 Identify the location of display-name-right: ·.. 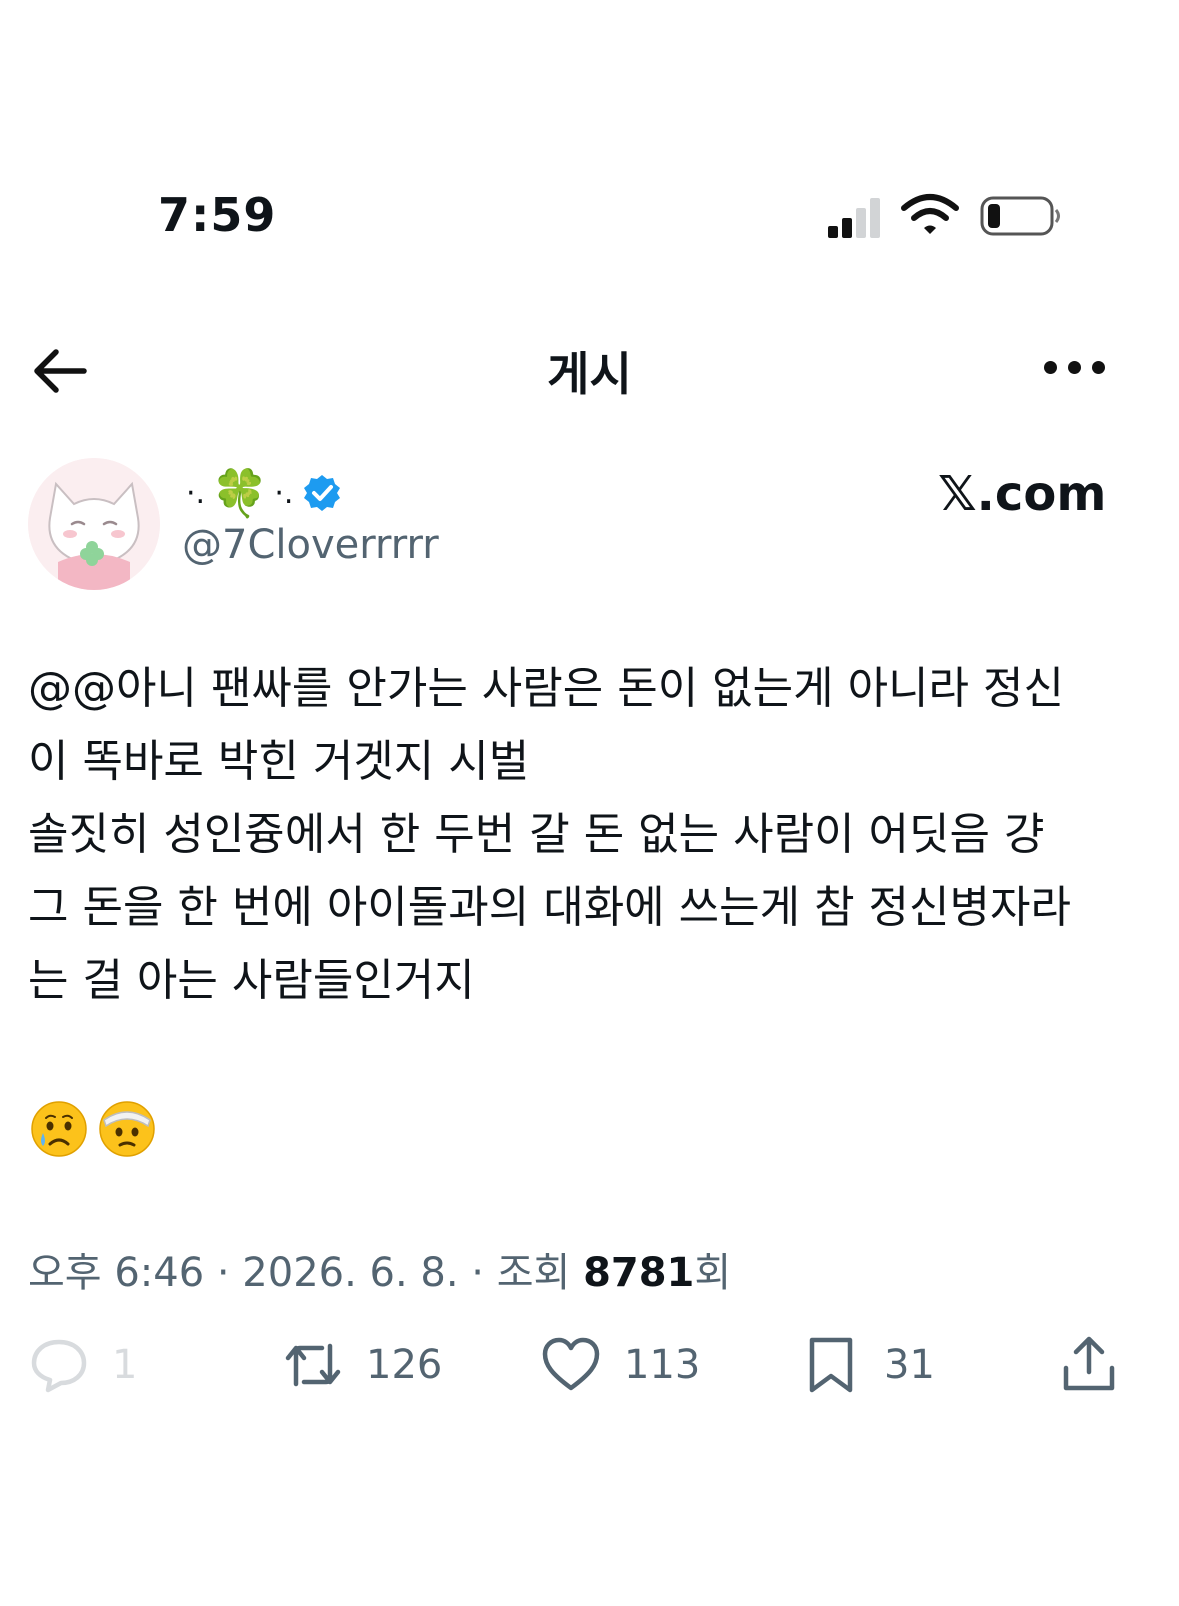
(284, 493).